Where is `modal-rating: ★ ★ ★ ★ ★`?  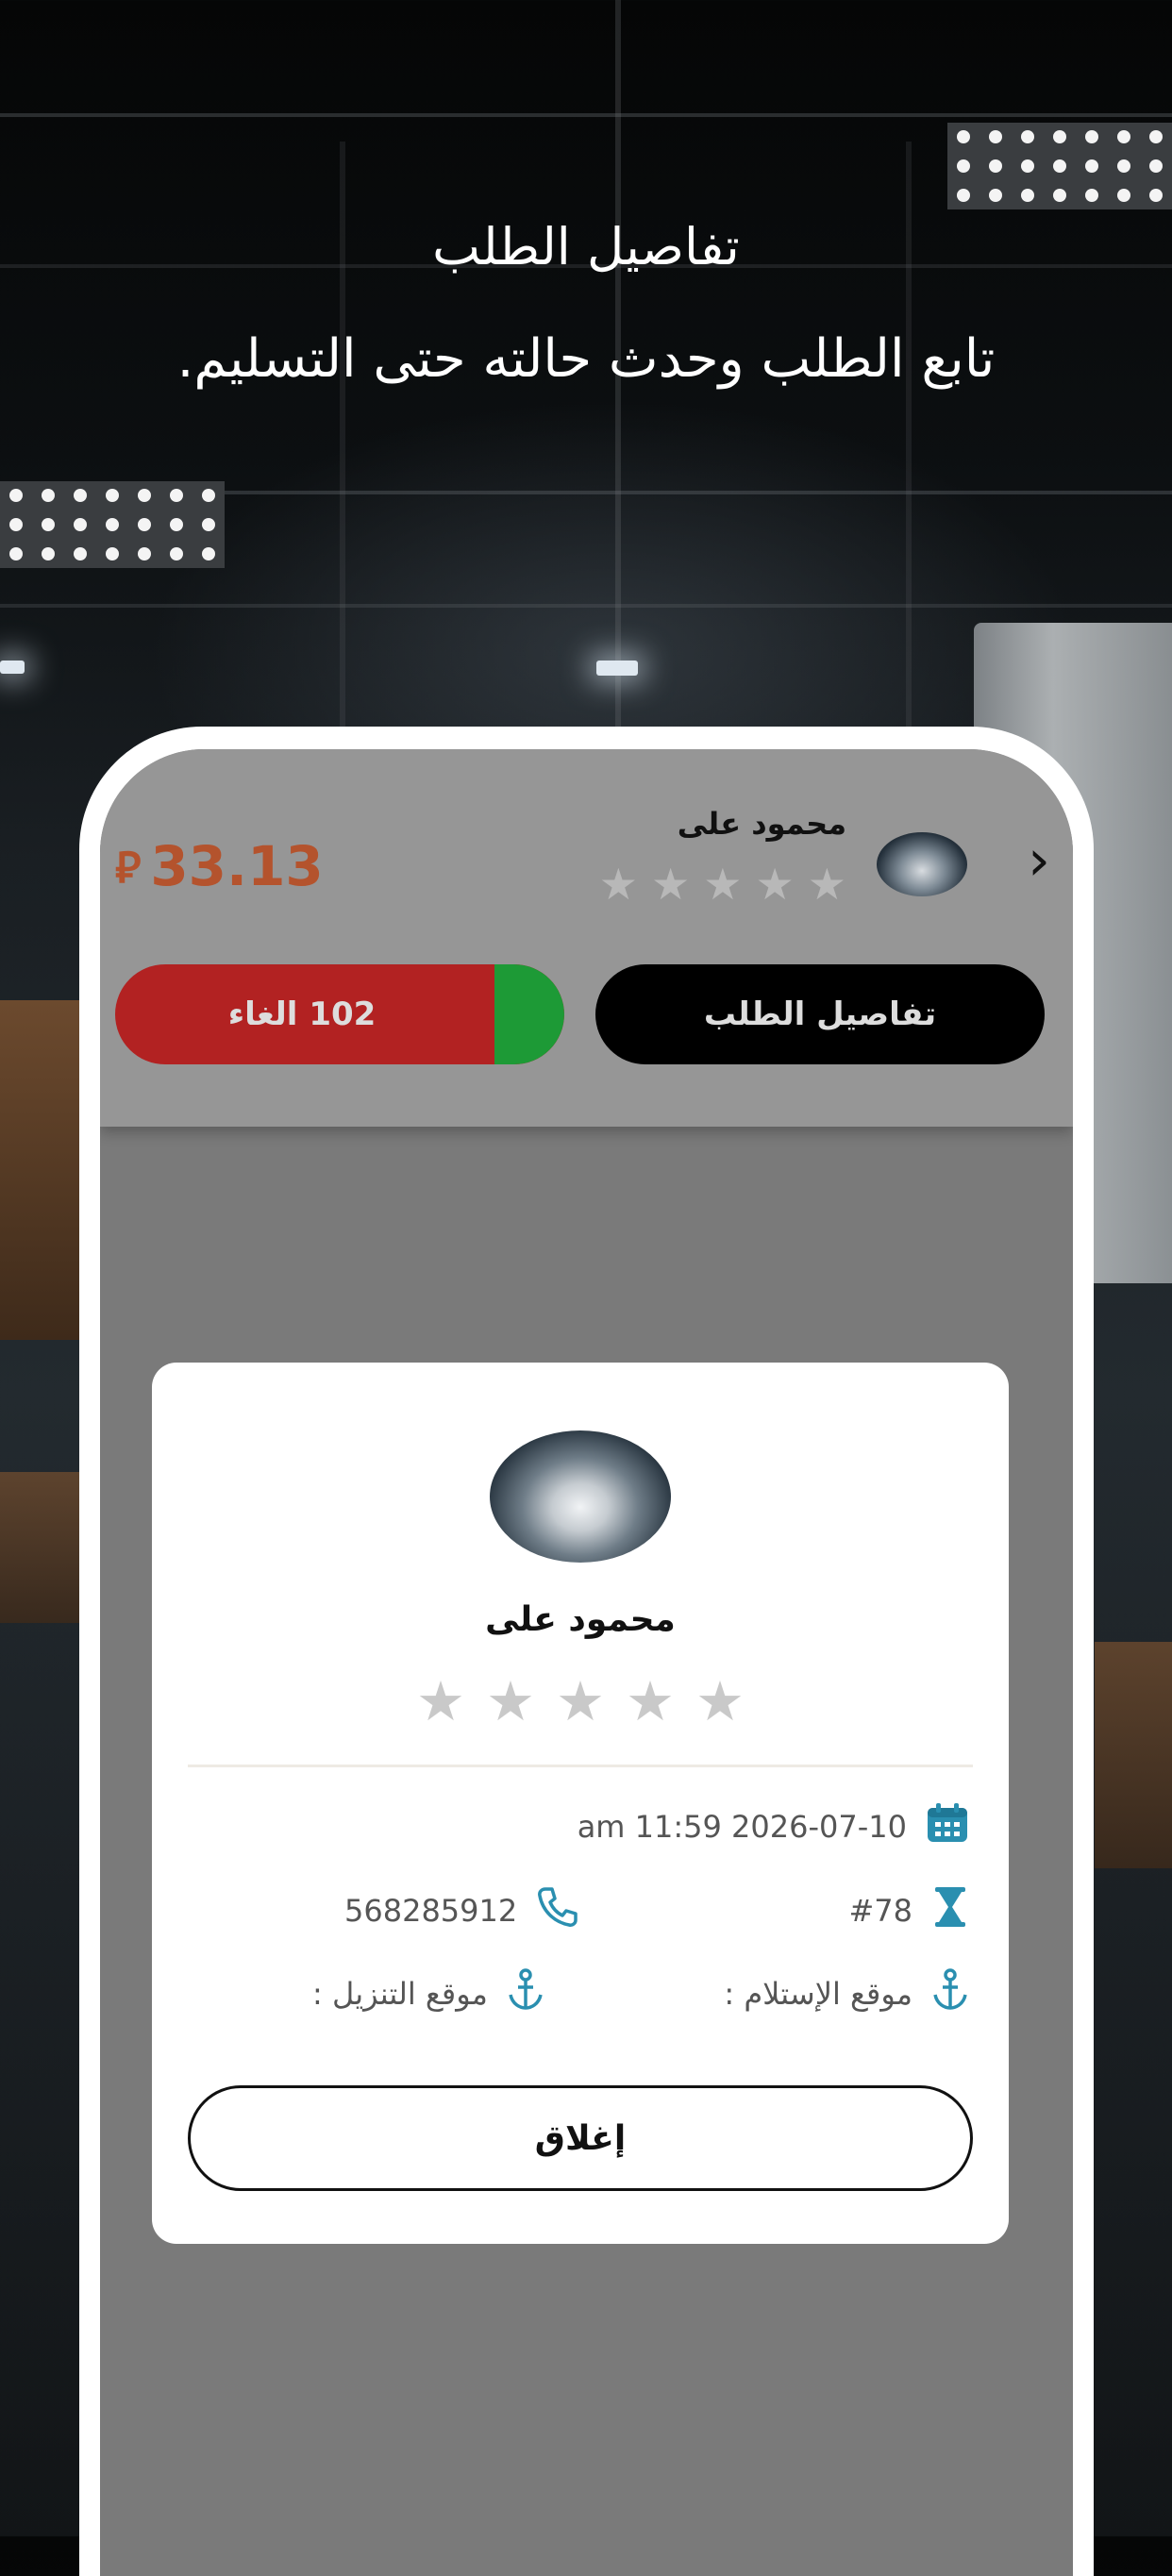 modal-rating: ★ ★ ★ ★ ★ is located at coordinates (580, 1701).